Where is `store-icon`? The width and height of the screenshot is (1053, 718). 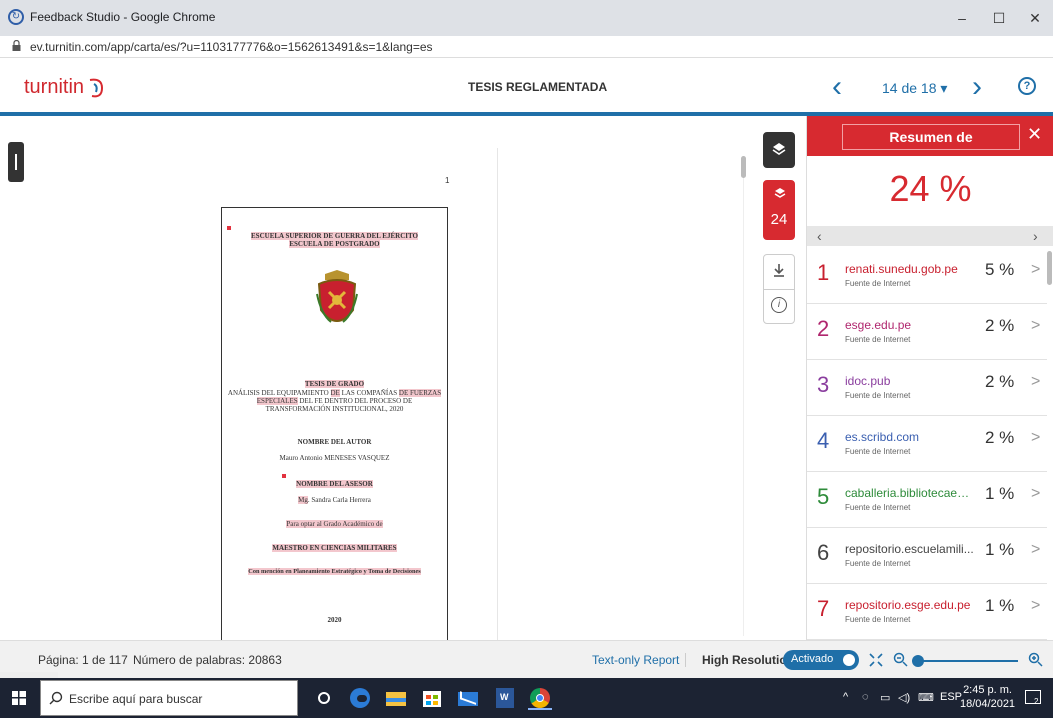
store-icon is located at coordinates (432, 698).